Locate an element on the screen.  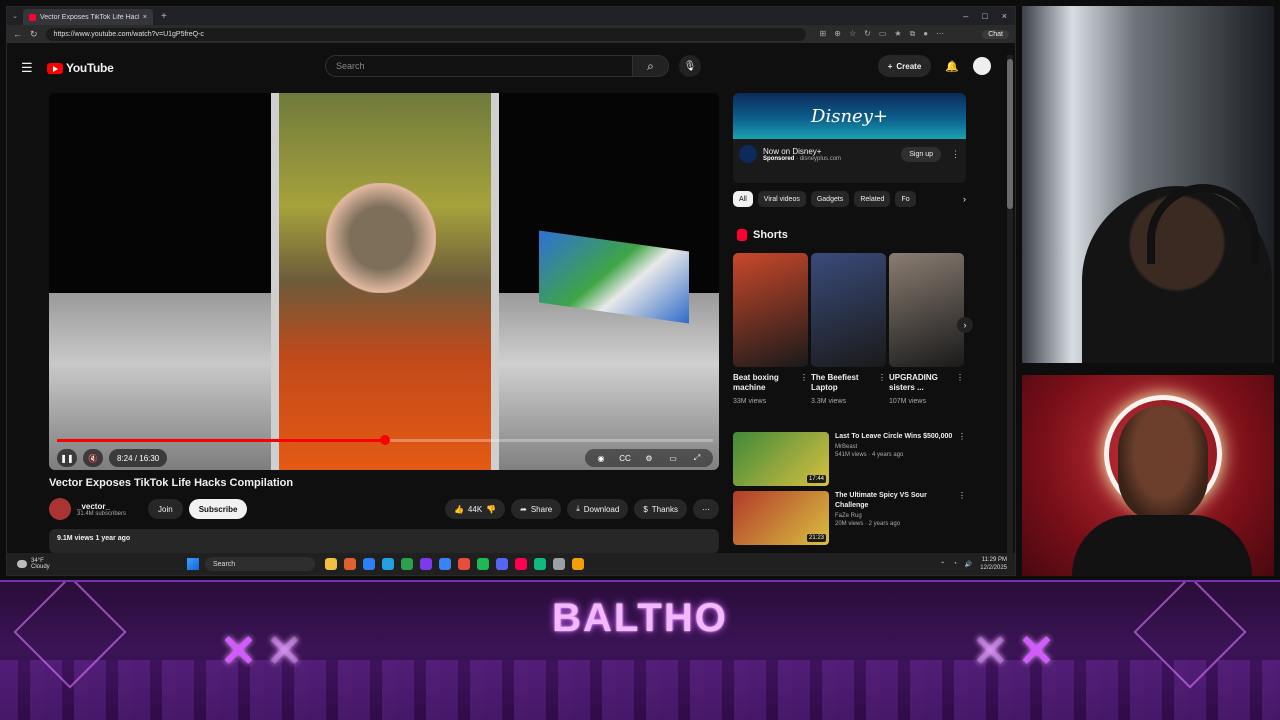
share-button: ➦ Share is located at coordinates (536, 509).